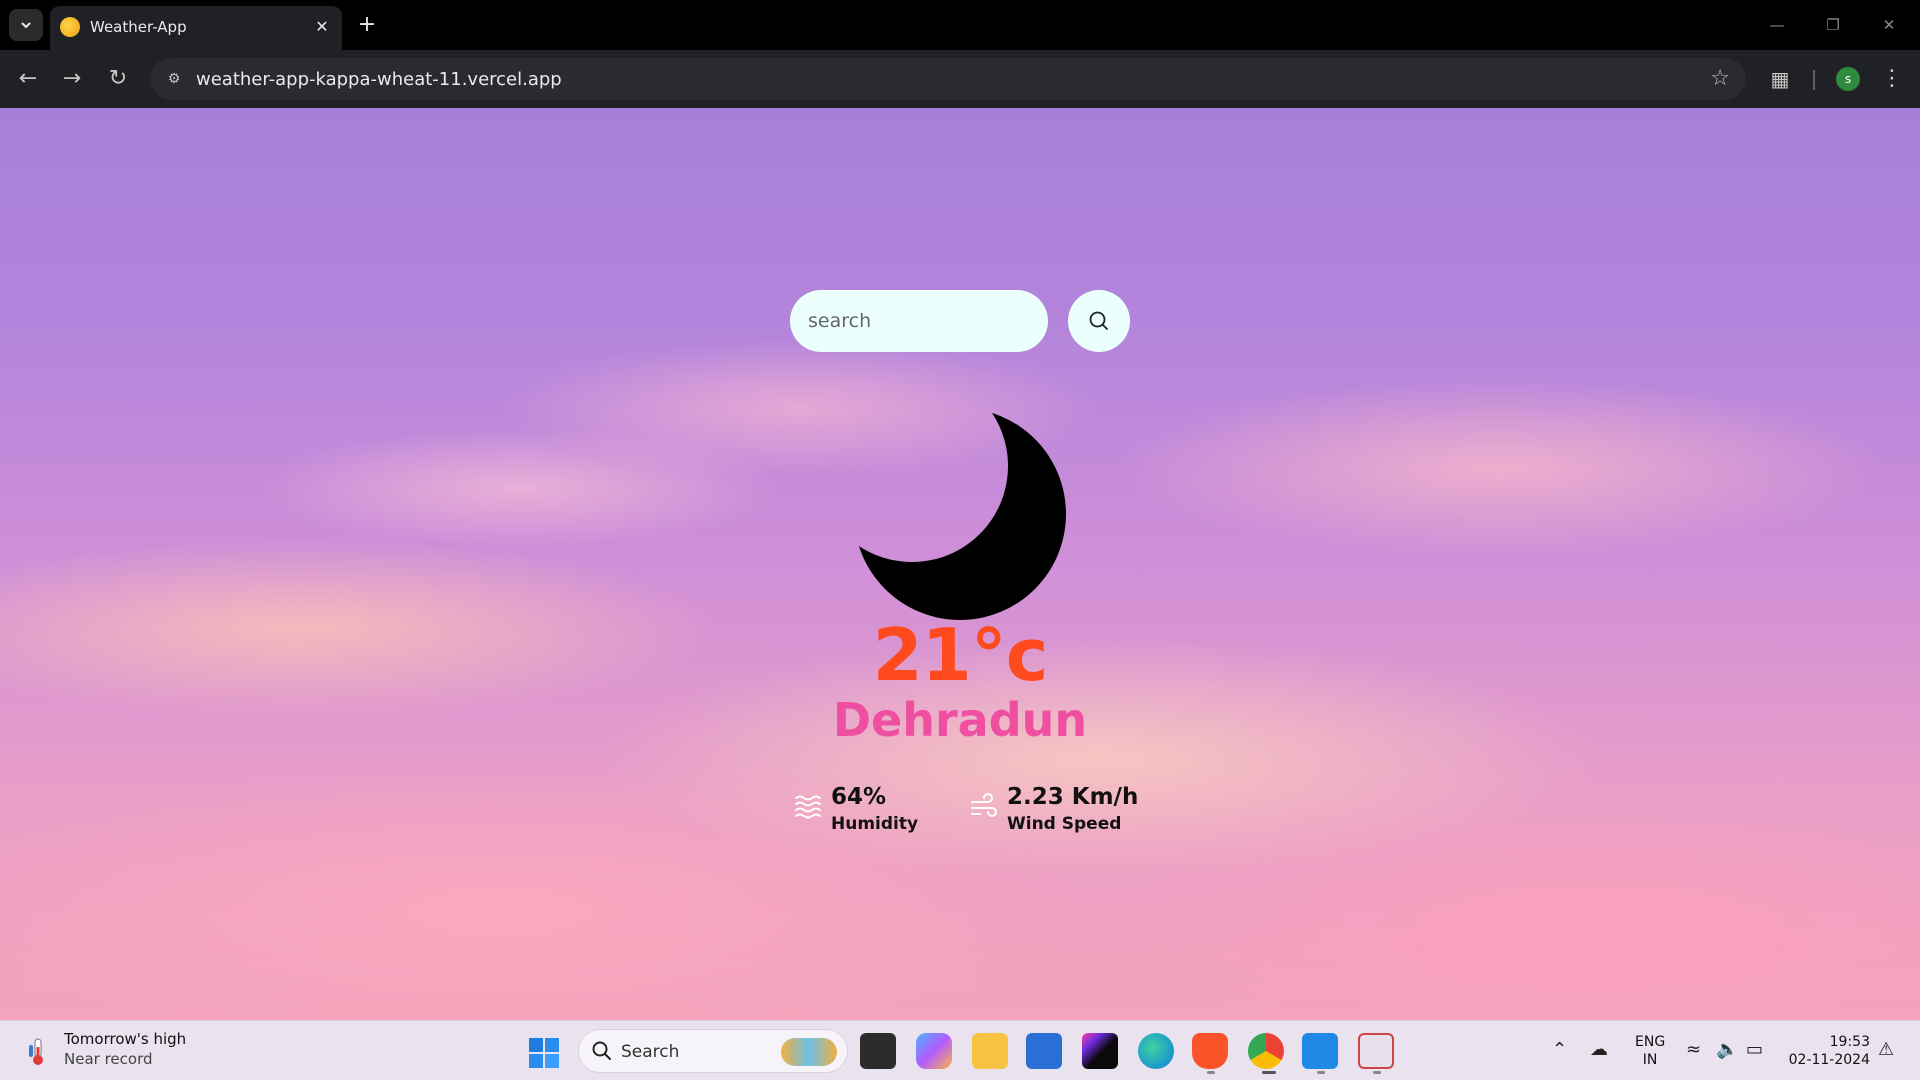 This screenshot has width=1920, height=1080. Describe the element at coordinates (1100, 1051) in the screenshot. I see `intellij-icon` at that location.